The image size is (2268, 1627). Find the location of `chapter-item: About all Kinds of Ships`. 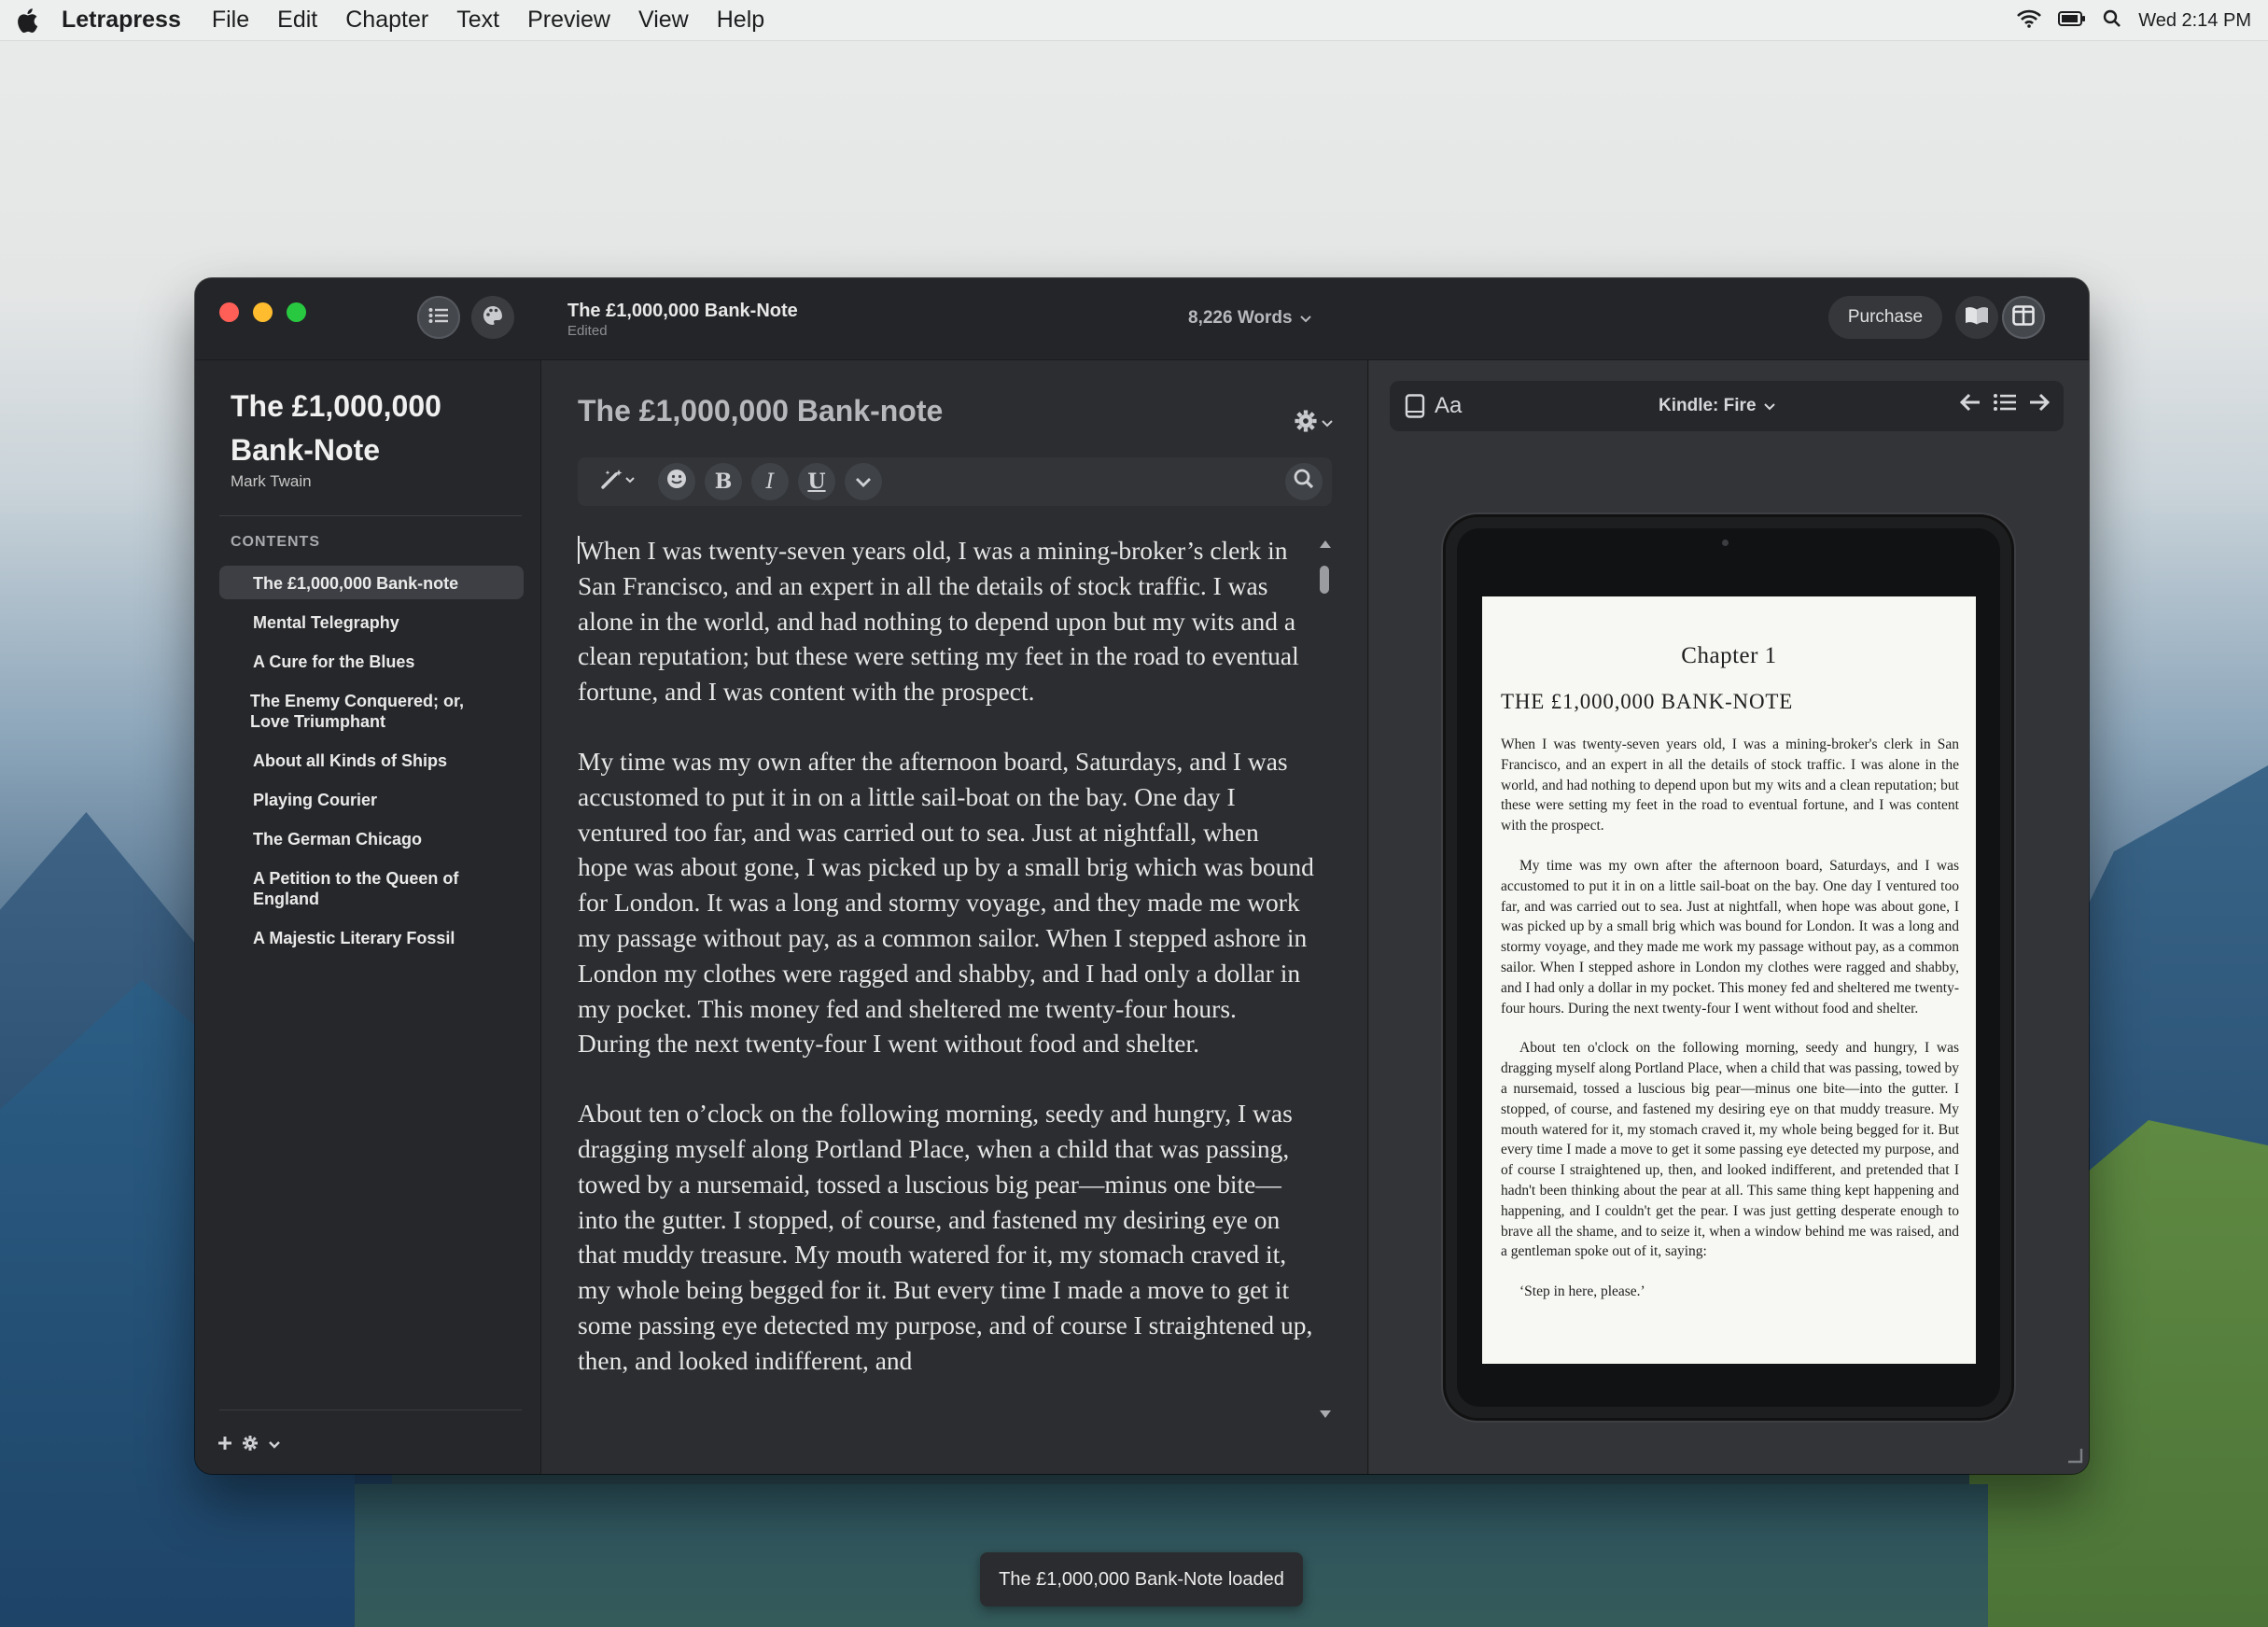

chapter-item: About all Kinds of Ships is located at coordinates (371, 760).